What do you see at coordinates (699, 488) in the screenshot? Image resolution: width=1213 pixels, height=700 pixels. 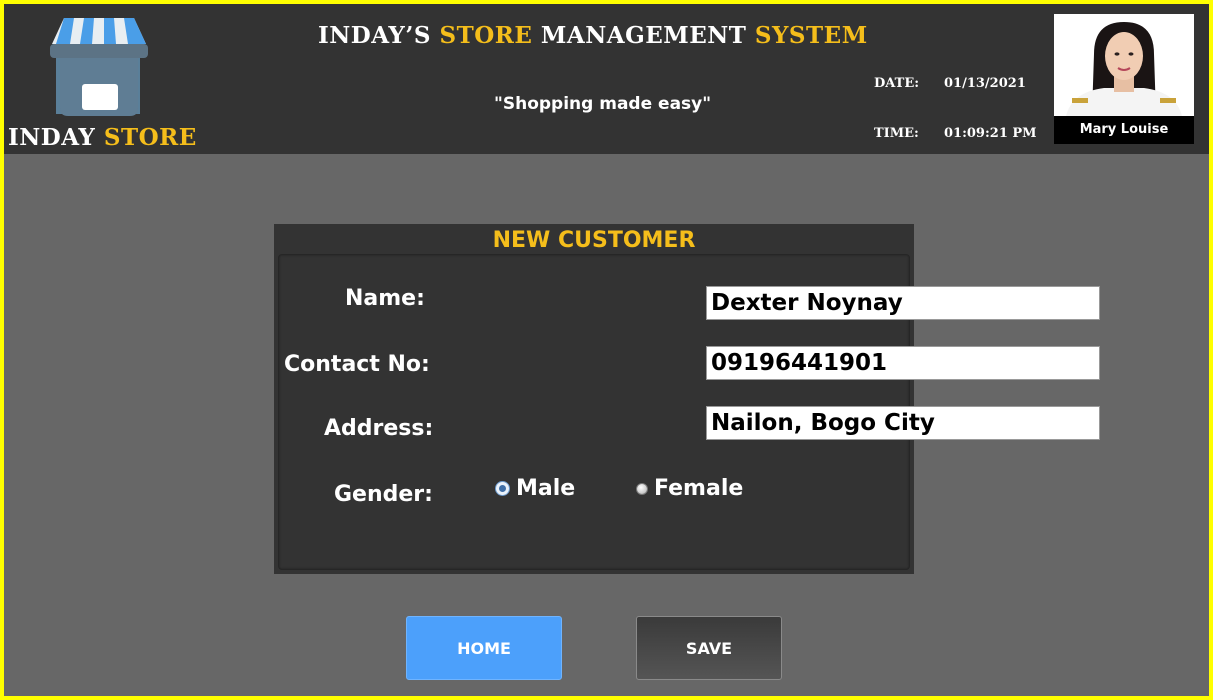 I see `gender-female-label: Female` at bounding box center [699, 488].